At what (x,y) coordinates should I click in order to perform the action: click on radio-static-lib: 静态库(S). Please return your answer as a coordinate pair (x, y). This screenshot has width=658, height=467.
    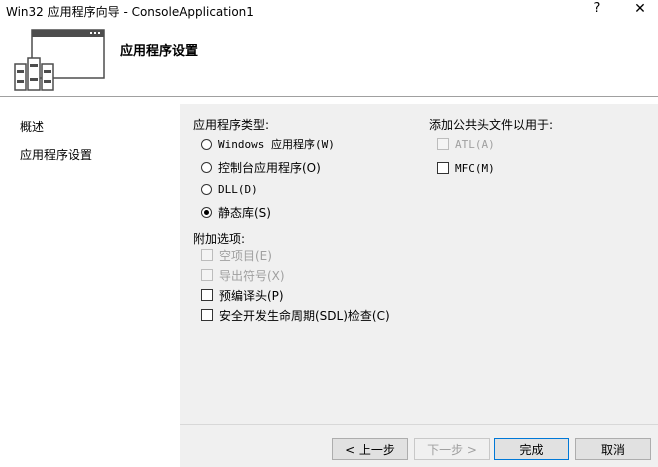
    Looking at the image, I should click on (236, 212).